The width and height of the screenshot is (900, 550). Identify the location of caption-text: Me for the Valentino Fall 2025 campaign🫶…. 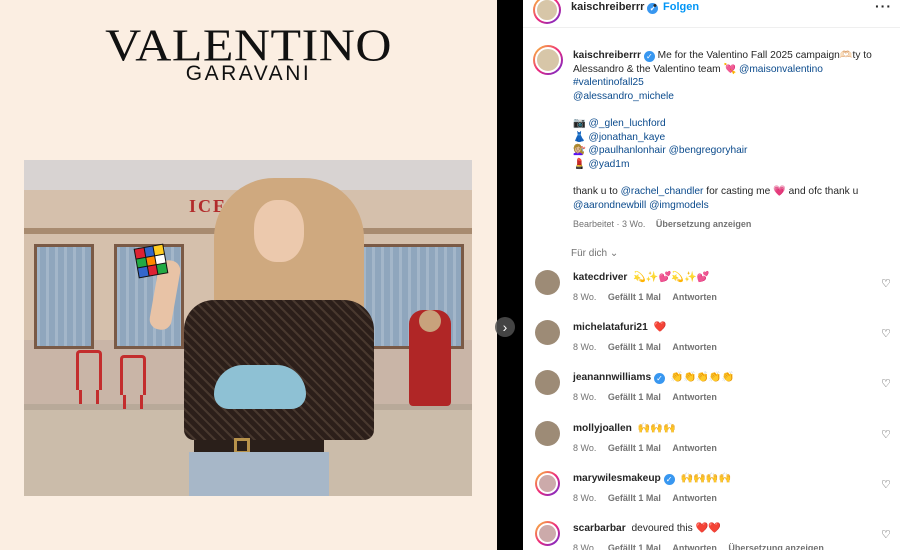
(764, 55).